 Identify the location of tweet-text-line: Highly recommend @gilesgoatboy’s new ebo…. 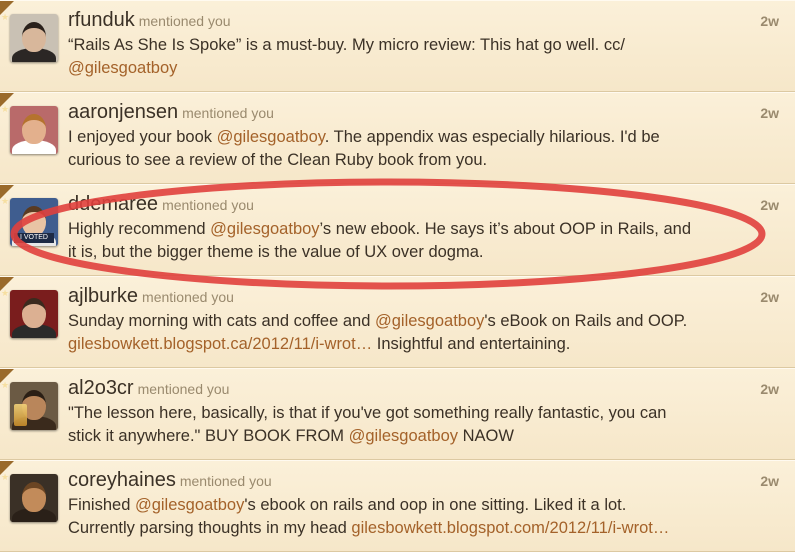
(413, 229).